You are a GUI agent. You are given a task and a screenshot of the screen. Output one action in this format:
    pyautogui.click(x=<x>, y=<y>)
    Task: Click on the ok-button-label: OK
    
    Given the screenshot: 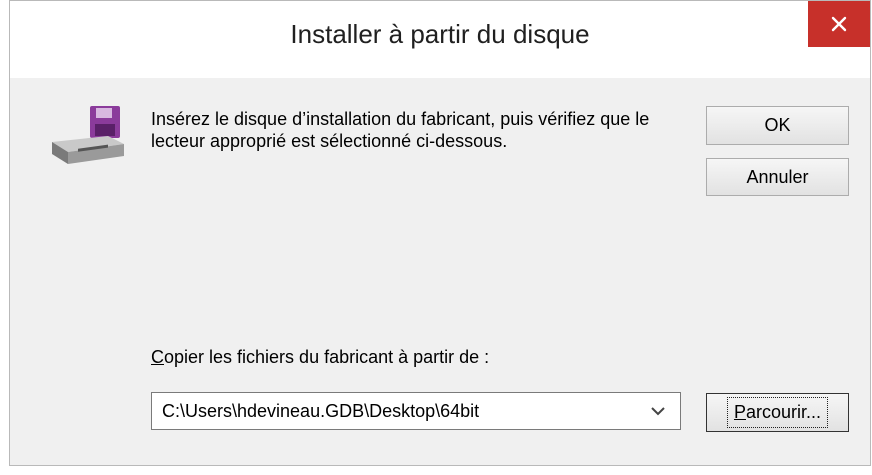 What is the action you would take?
    pyautogui.click(x=777, y=125)
    